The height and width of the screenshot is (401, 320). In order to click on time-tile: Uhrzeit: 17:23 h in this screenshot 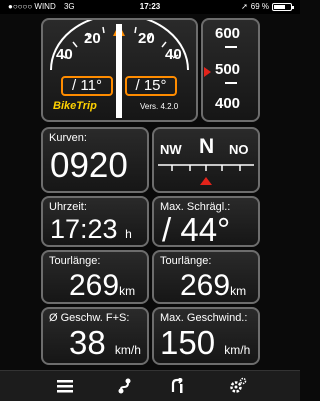, I will do `click(95, 221)`.